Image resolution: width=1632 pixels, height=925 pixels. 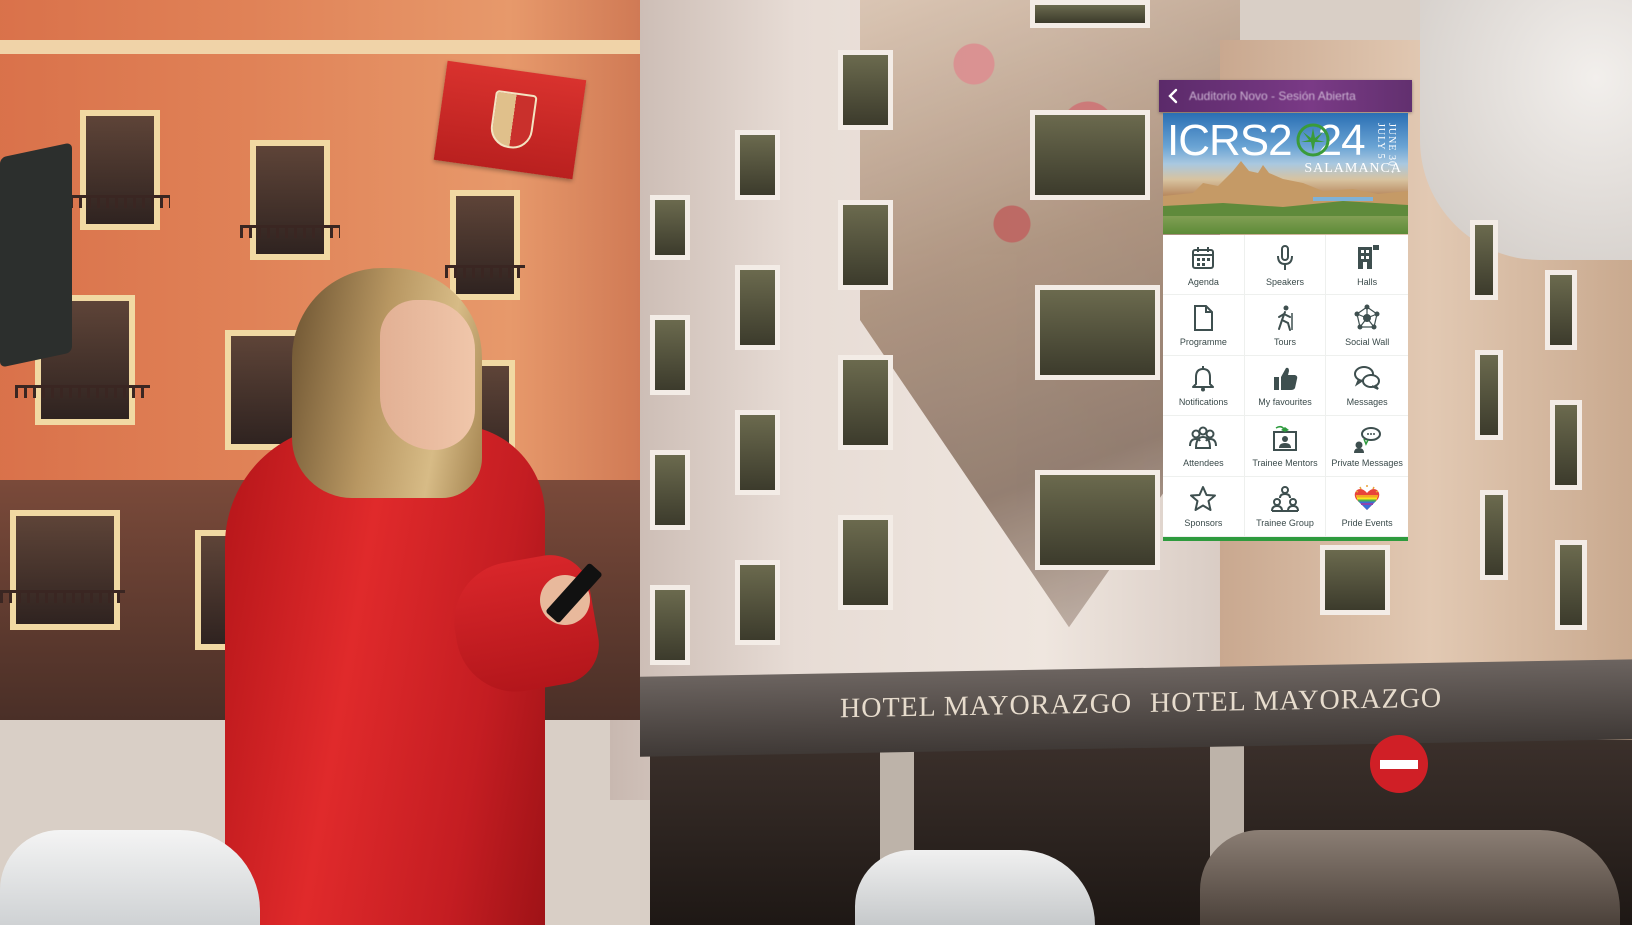 What do you see at coordinates (1230, 140) in the screenshot?
I see `banner-title-left: ICRS2` at bounding box center [1230, 140].